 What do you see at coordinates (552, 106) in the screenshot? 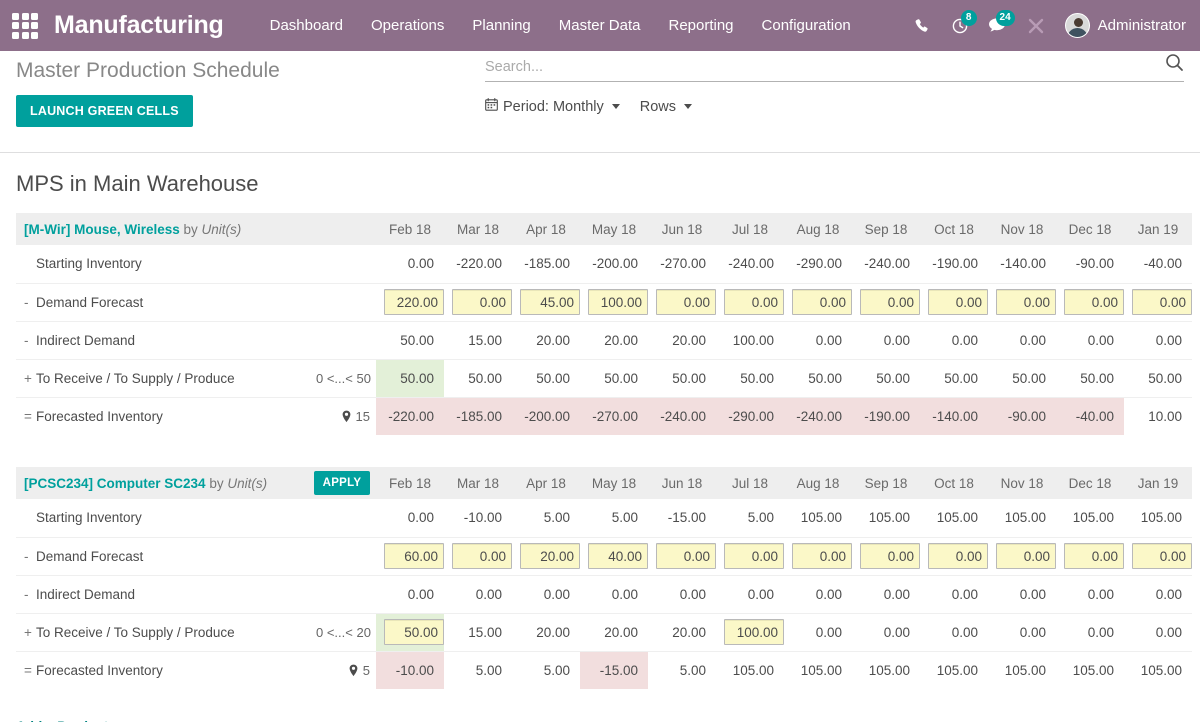
I see `filter-period: Period: Monthly` at bounding box center [552, 106].